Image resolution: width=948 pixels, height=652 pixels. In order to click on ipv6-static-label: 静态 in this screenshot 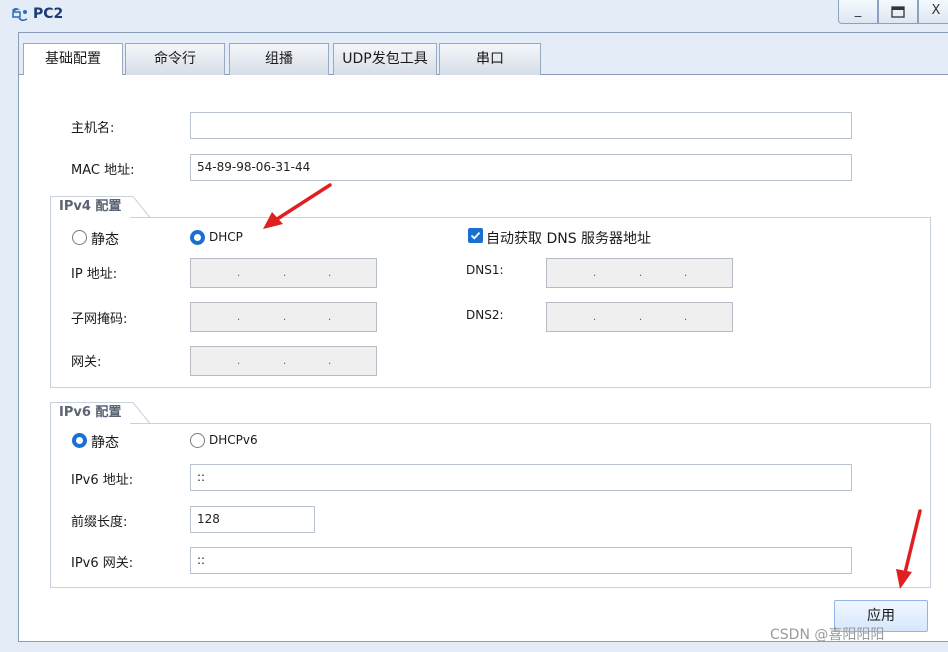, I will do `click(105, 443)`.